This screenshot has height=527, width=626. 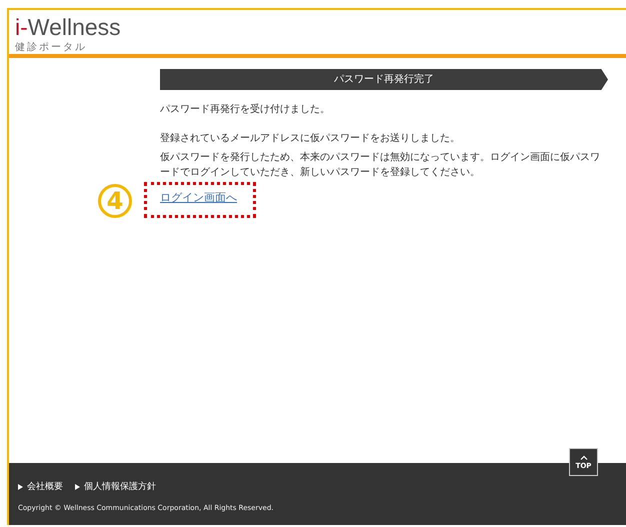 What do you see at coordinates (51, 47) in the screenshot?
I see `logo-subtitle: 健診ポータル` at bounding box center [51, 47].